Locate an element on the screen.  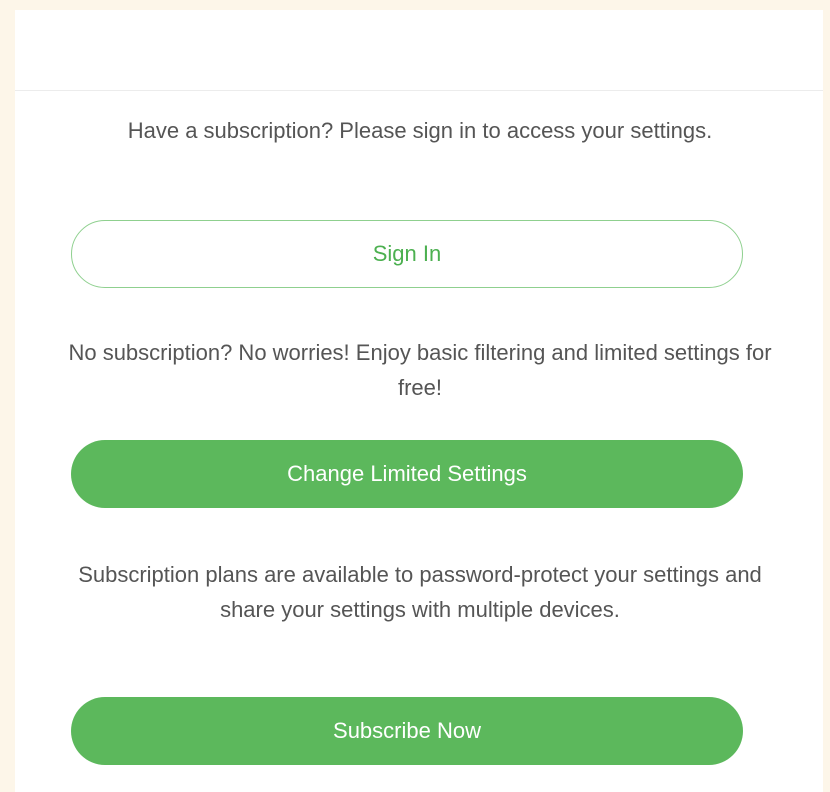
change-limited-settings-button-label: Change Limited Settings is located at coordinates (407, 473).